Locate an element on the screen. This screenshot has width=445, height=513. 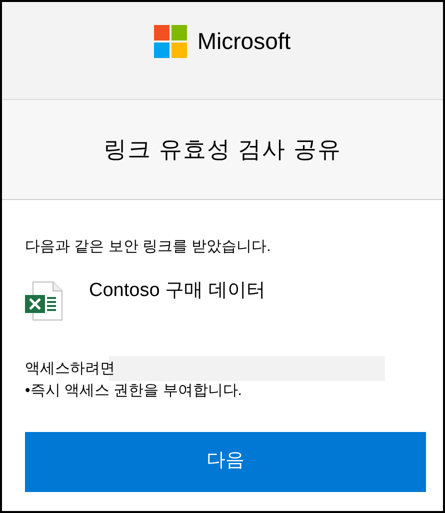
spreadsheet-file-icon is located at coordinates (44, 300).